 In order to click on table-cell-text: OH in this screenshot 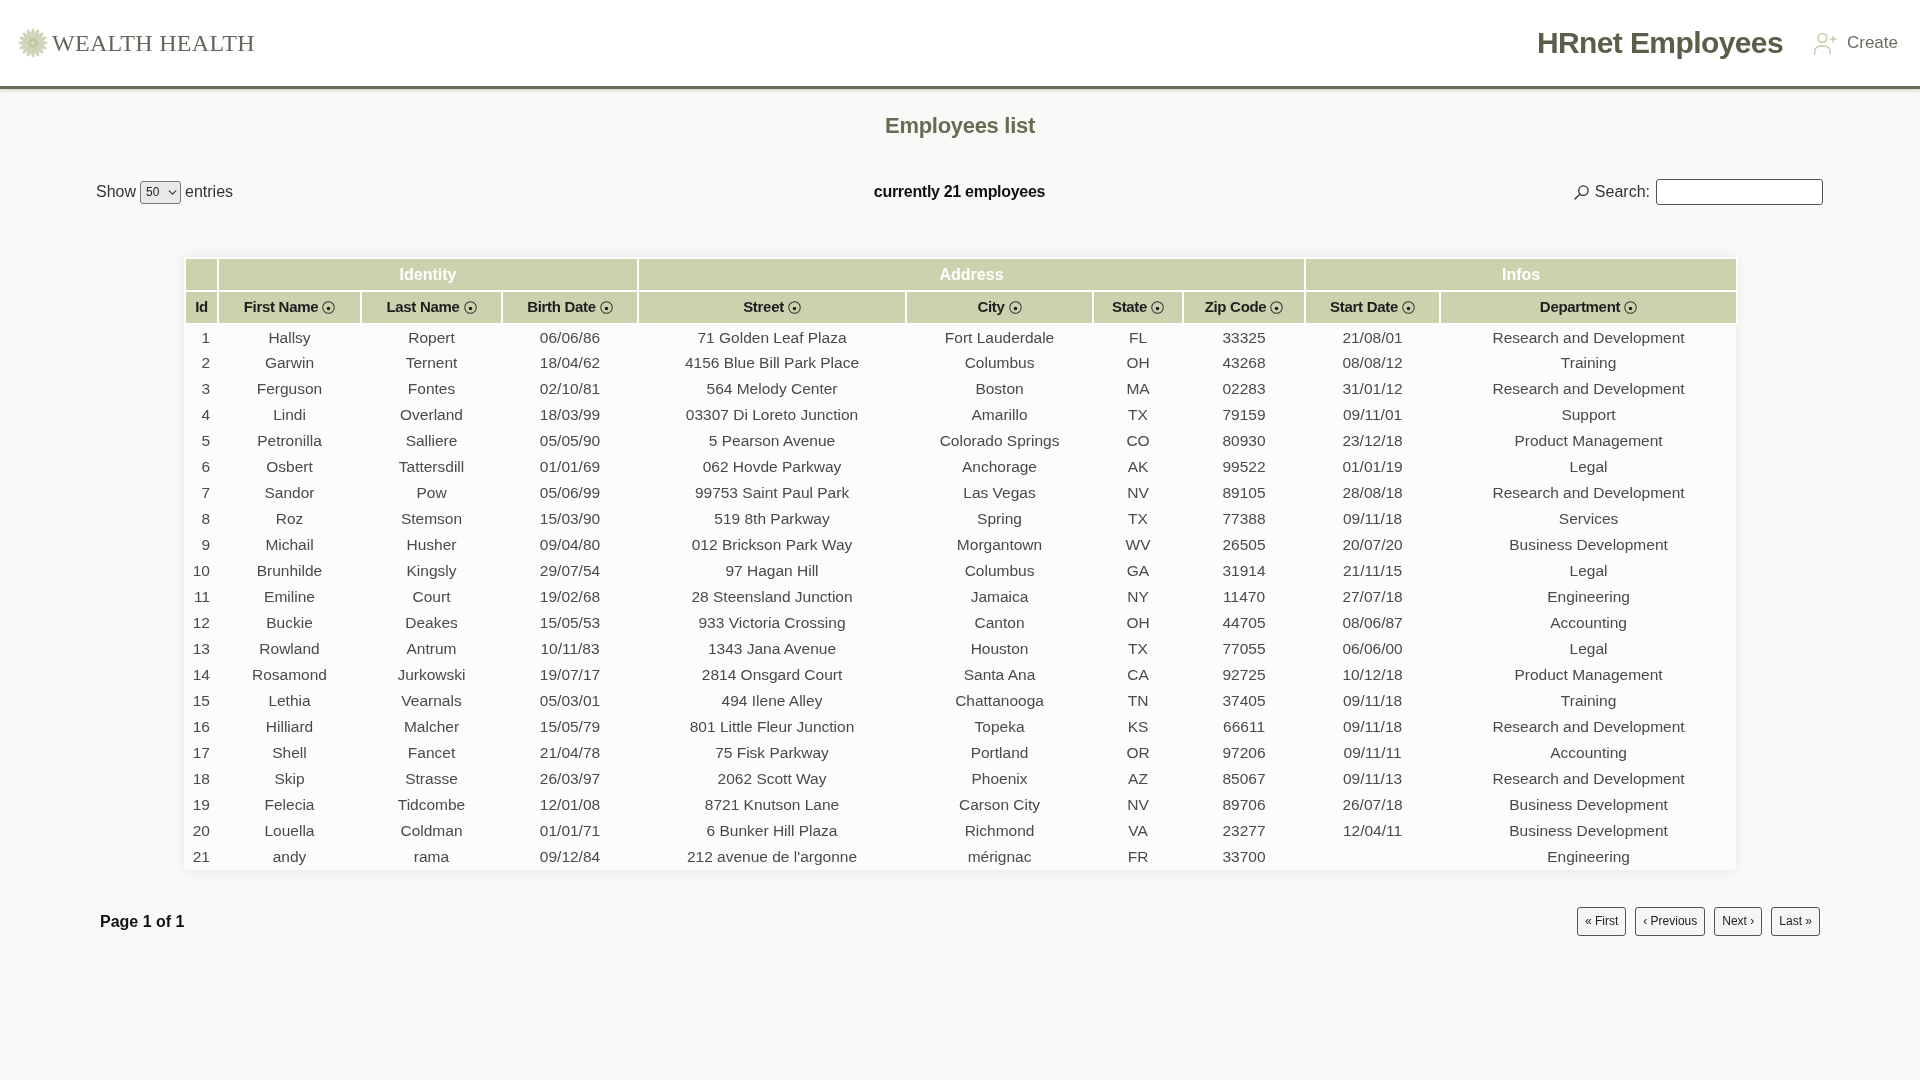, I will do `click(1138, 623)`.